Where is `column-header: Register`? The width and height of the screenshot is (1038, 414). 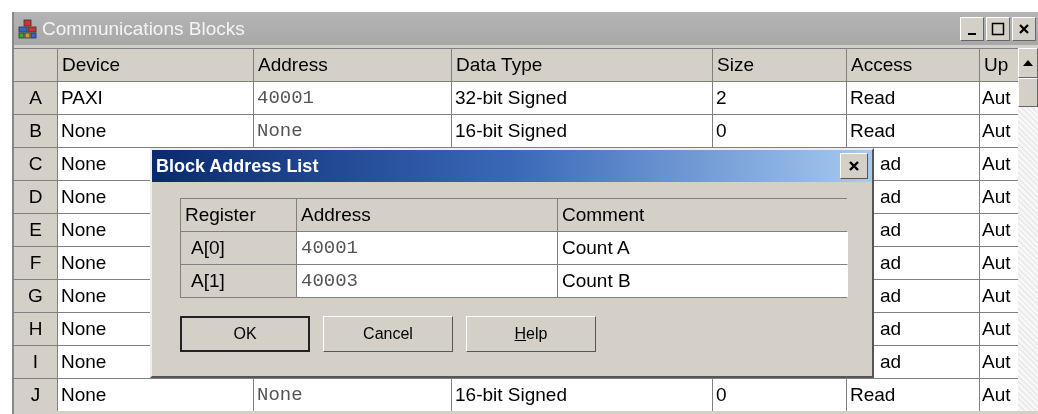
column-header: Register is located at coordinates (238, 215).